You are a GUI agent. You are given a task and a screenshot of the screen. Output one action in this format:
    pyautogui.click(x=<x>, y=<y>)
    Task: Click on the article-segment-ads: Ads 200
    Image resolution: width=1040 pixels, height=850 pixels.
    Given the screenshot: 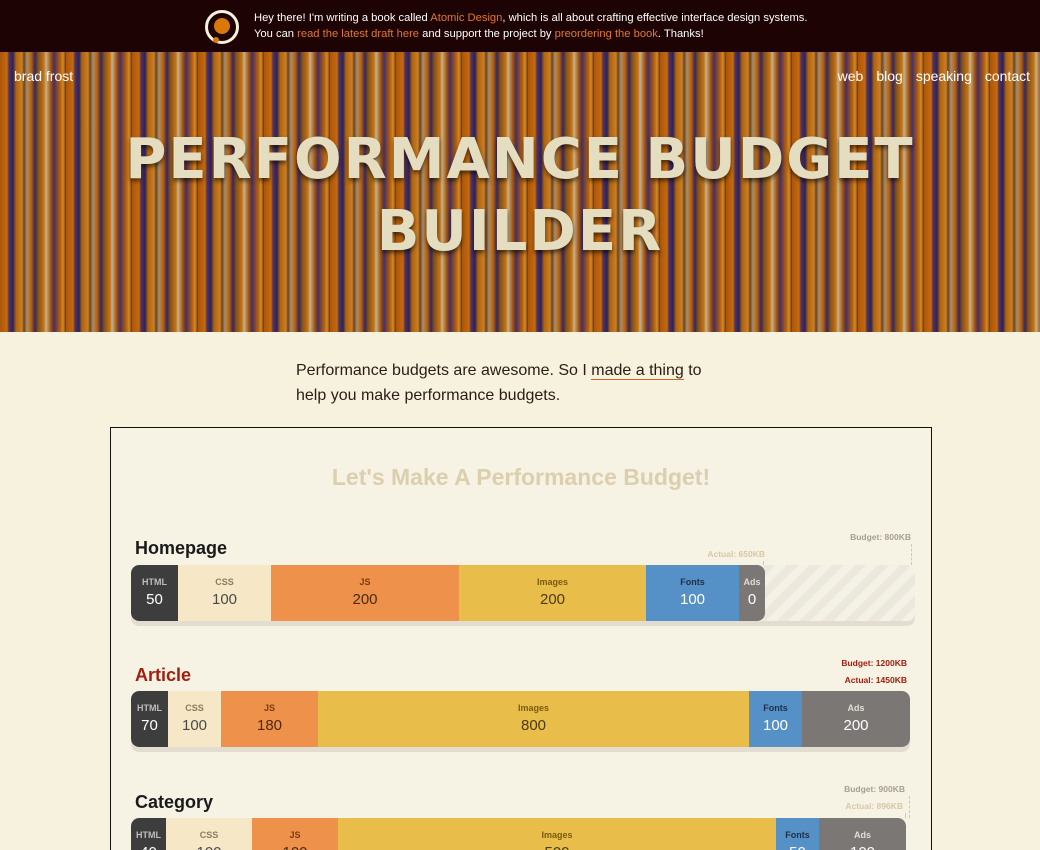 What is the action you would take?
    pyautogui.click(x=856, y=719)
    